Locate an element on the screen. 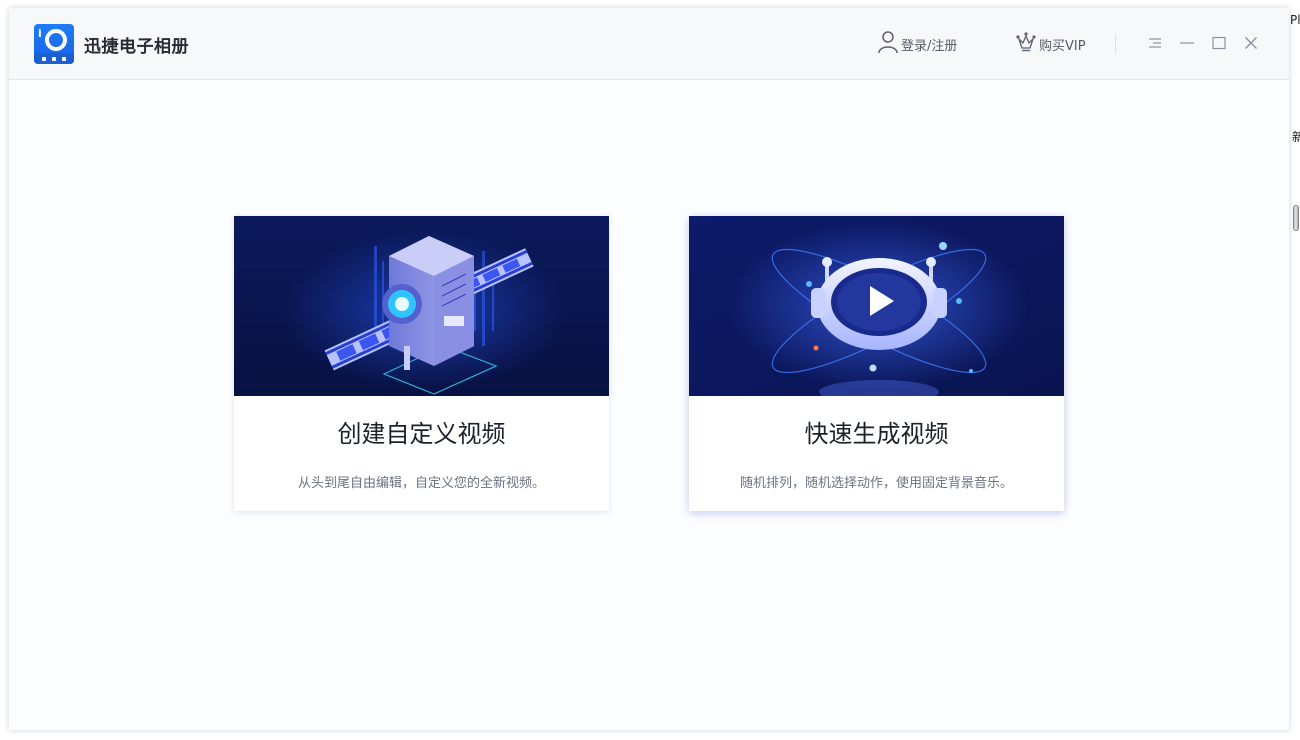 This screenshot has width=1300, height=740. buy-vip-button: 购买VIP is located at coordinates (1050, 44).